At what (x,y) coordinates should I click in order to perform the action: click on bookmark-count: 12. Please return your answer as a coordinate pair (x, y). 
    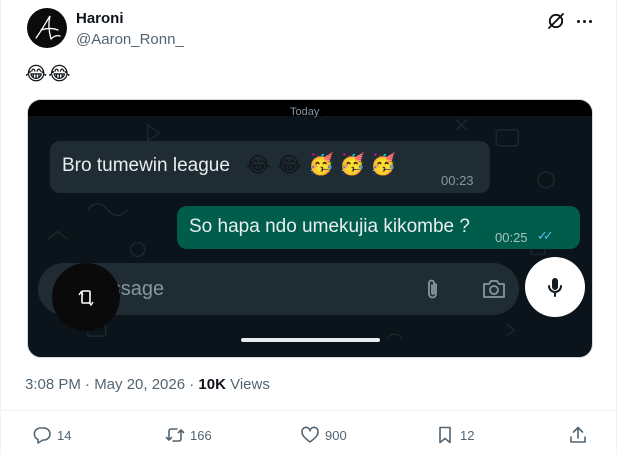
    Looking at the image, I should click on (467, 435).